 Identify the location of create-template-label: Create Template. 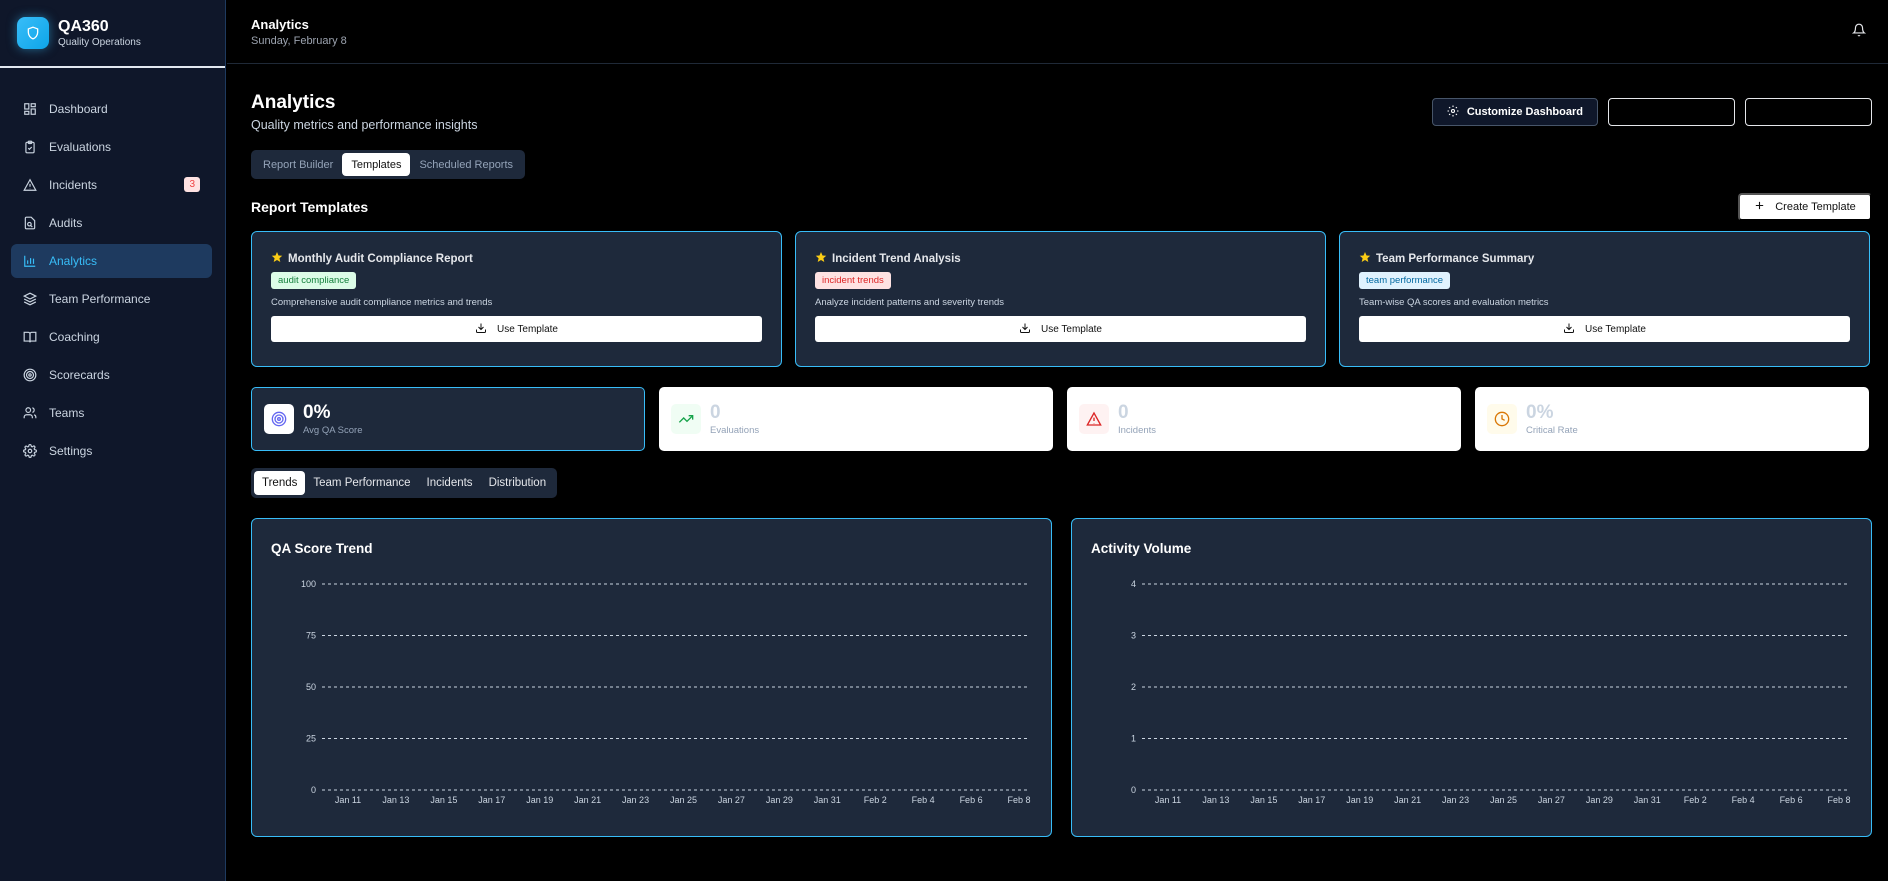
(1815, 207).